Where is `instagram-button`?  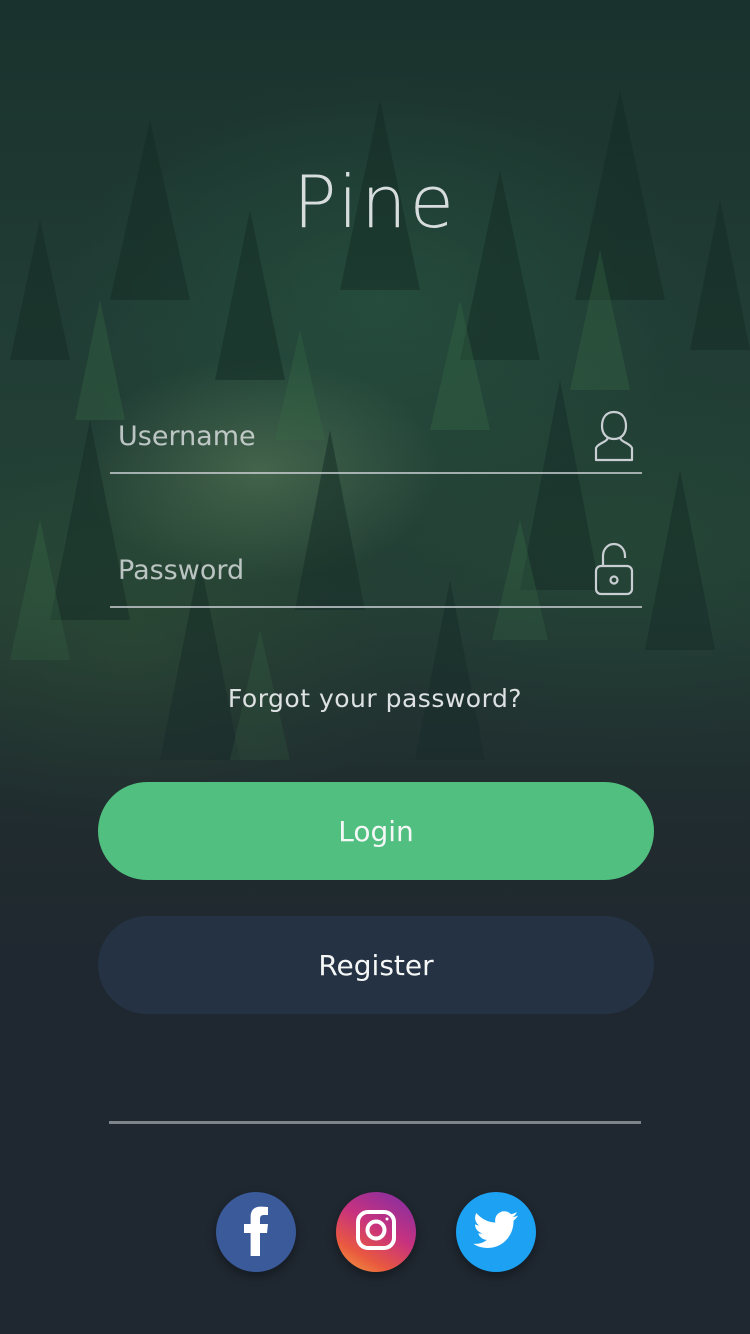 instagram-button is located at coordinates (376, 1232).